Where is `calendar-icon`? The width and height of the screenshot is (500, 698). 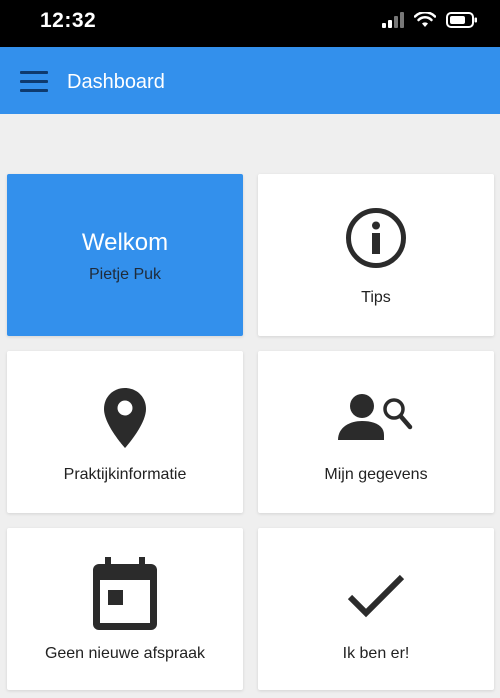
calendar-icon is located at coordinates (125, 593).